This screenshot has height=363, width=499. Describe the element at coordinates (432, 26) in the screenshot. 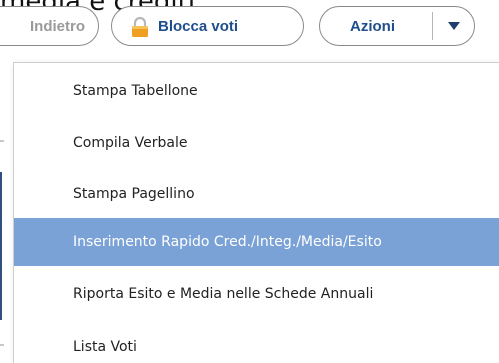

I see `actions-divider` at that location.